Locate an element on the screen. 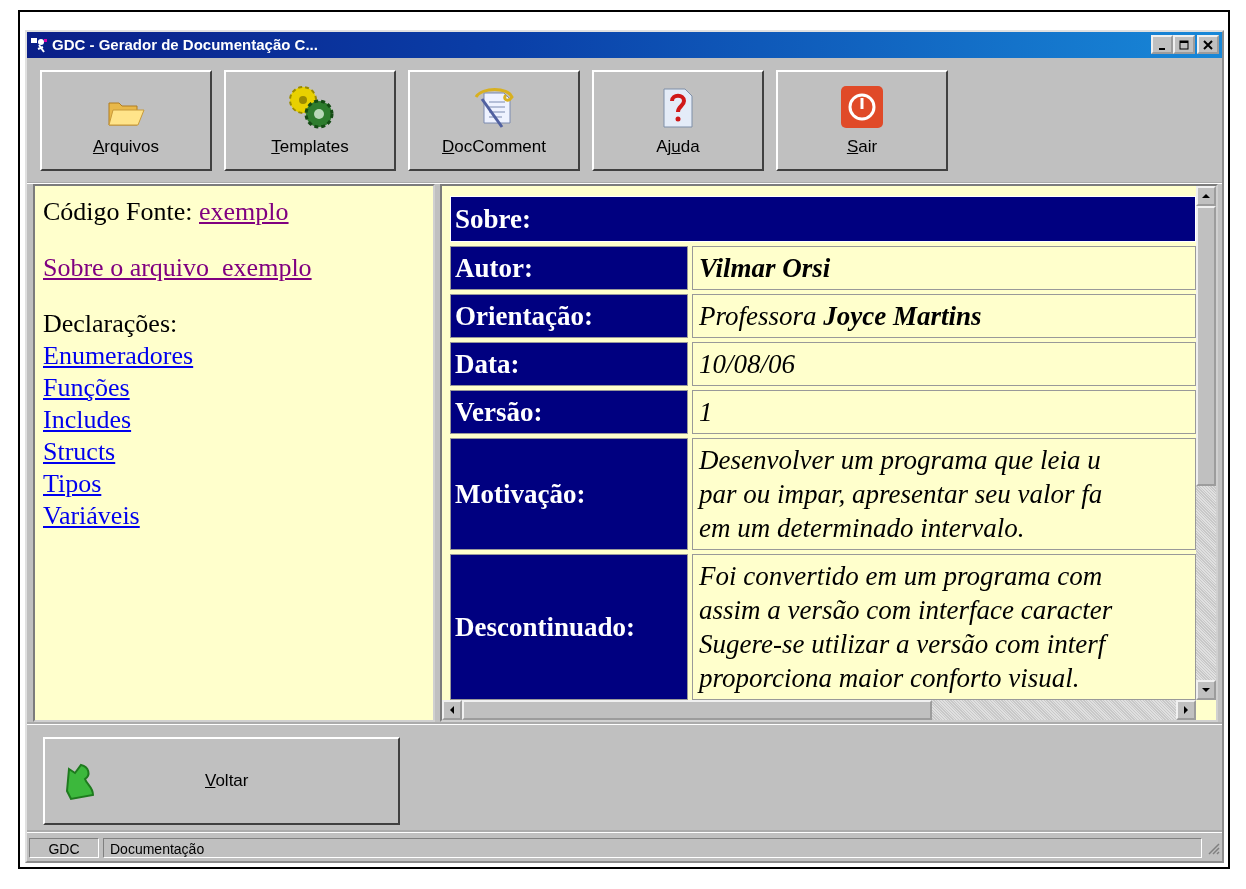 The width and height of the screenshot is (1246, 889). minimize-icon is located at coordinates (1162, 48).